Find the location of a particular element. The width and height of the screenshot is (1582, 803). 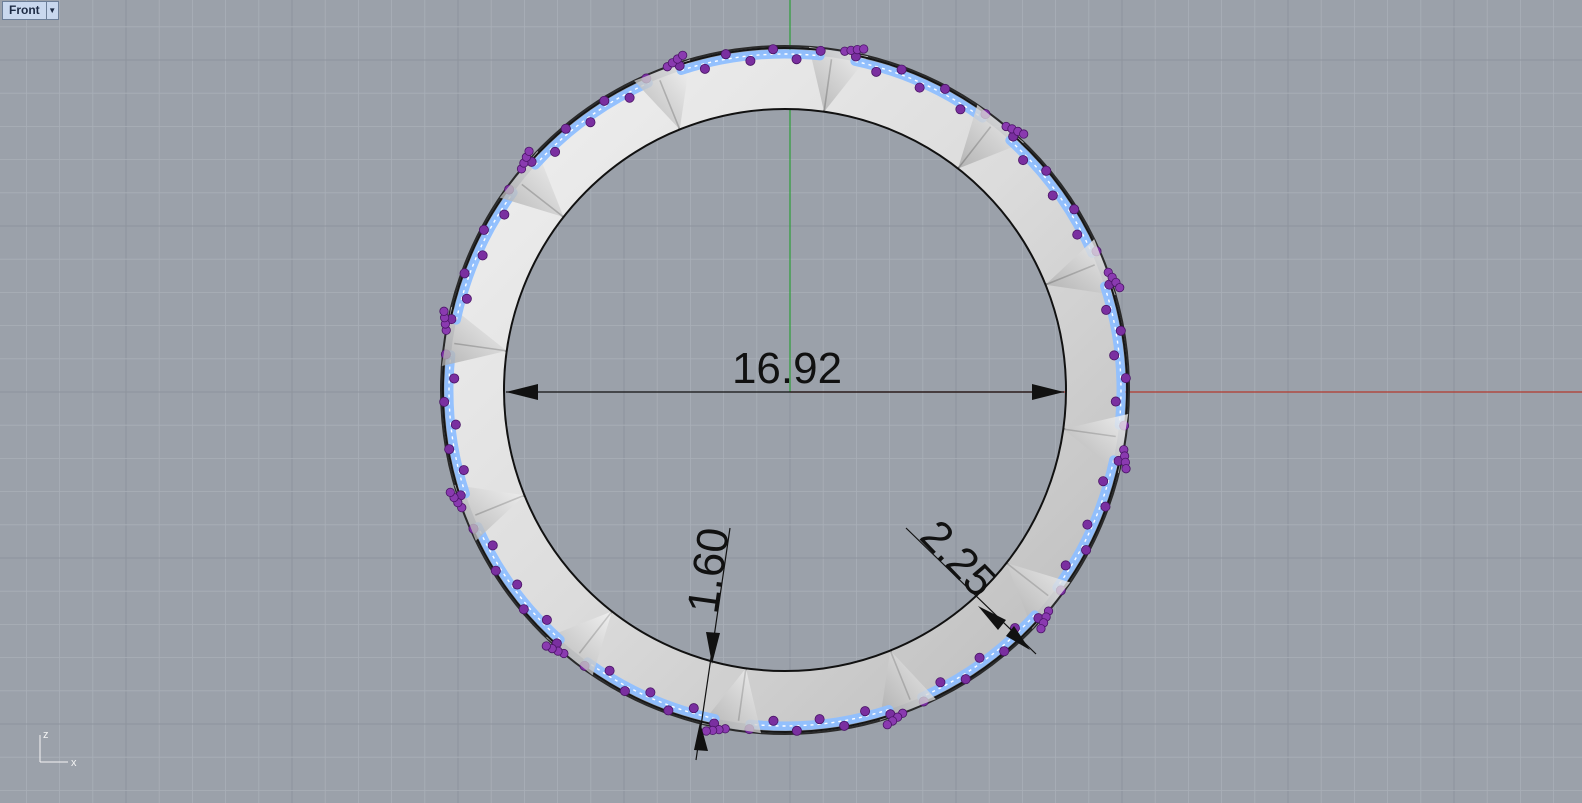

x-axis-label: x is located at coordinates (74, 763).